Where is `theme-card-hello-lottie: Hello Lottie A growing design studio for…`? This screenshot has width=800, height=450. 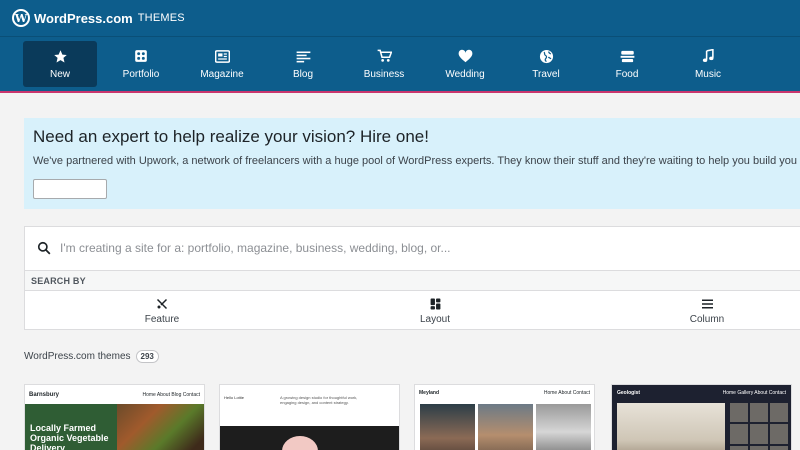
theme-card-hello-lottie: Hello Lottie A growing design studio for… is located at coordinates (309, 417).